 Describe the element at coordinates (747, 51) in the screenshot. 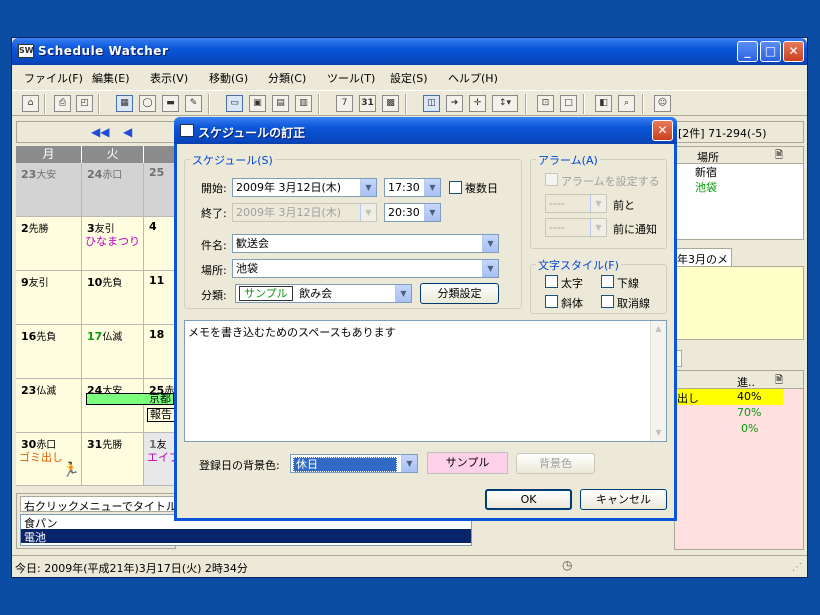

I see `minimize-button: _` at that location.